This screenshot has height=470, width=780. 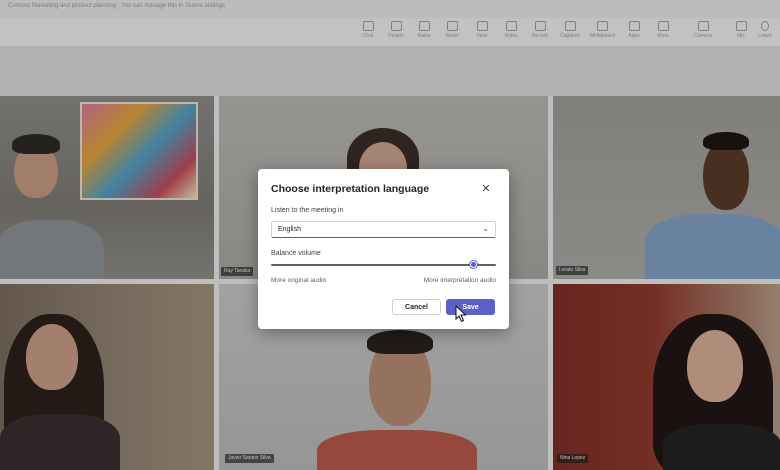 What do you see at coordinates (416, 307) in the screenshot?
I see `cancel-button: Cancel` at bounding box center [416, 307].